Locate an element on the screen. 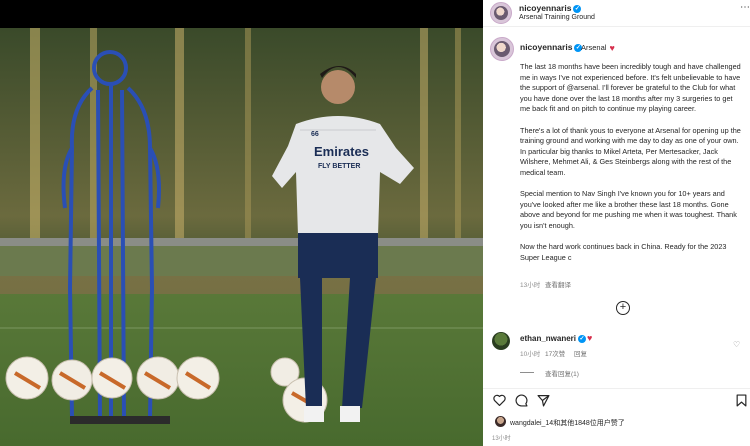 This screenshot has height=446, width=750. heart-emoji-icon: ♥ is located at coordinates (612, 48).